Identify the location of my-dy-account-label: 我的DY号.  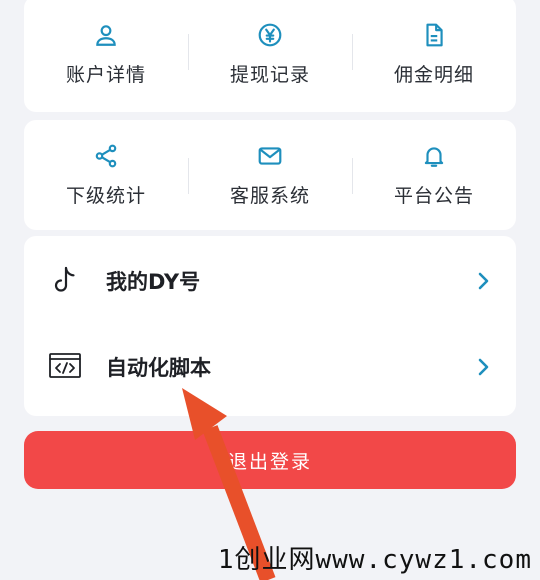
(153, 282).